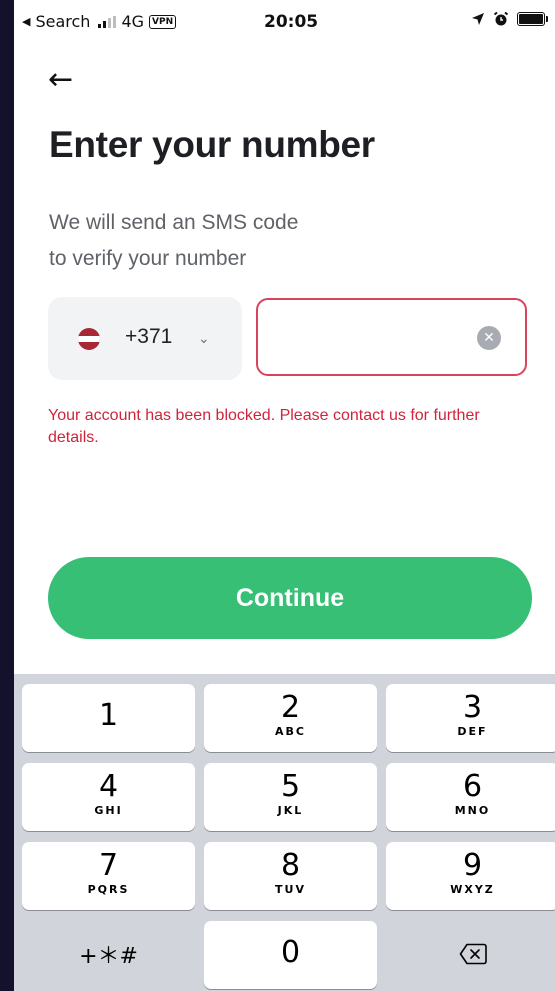  What do you see at coordinates (374, 338) in the screenshot?
I see `phone-number-input` at bounding box center [374, 338].